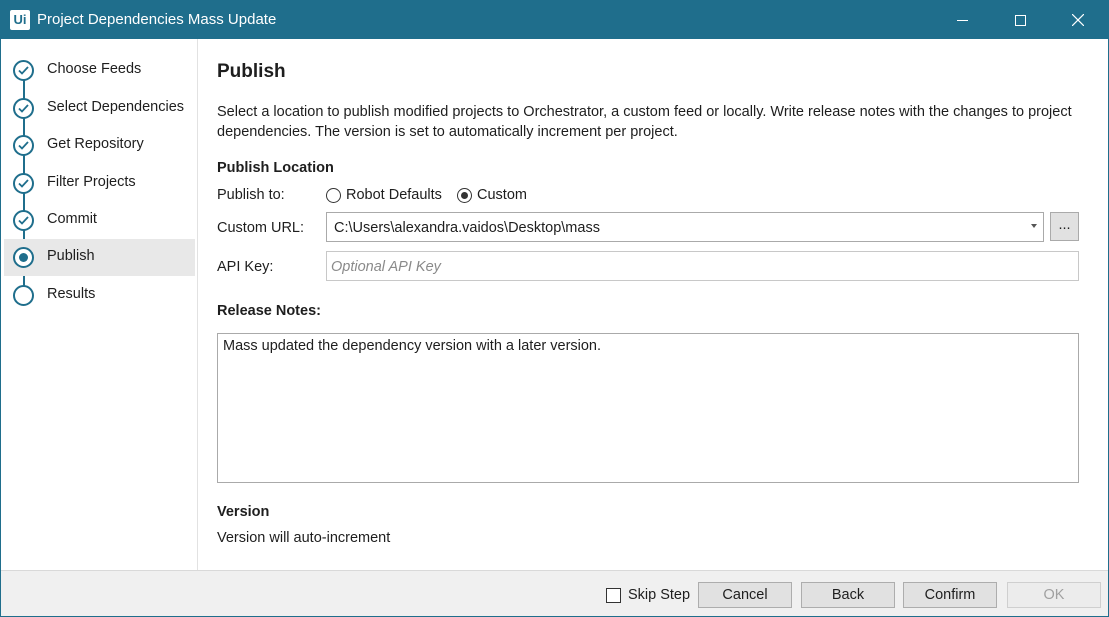 The image size is (1109, 617). What do you see at coordinates (1034, 226) in the screenshot?
I see `dropdown-arrow-icon` at bounding box center [1034, 226].